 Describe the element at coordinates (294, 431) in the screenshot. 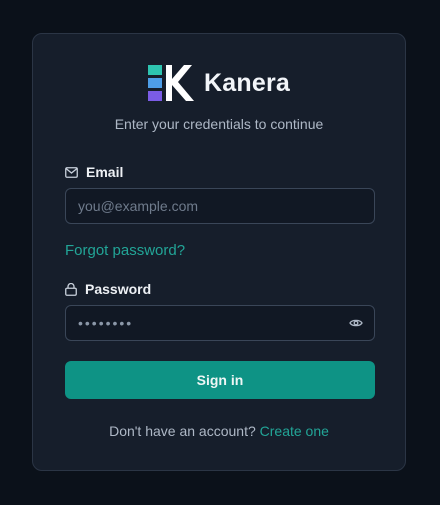

I see `create-account-link: Create one` at that location.